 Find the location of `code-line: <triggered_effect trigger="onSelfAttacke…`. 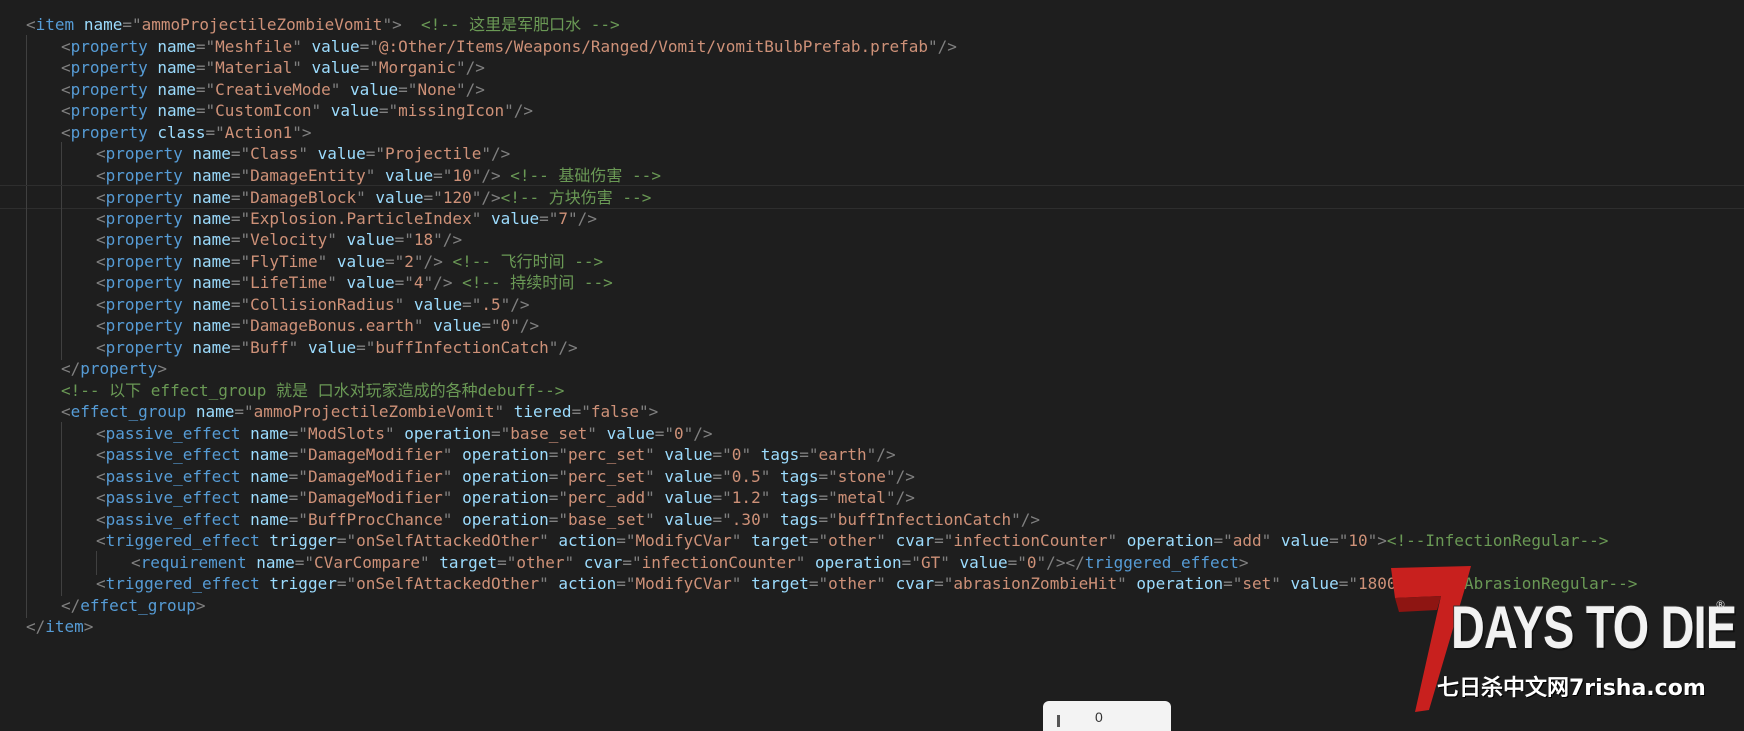

code-line: <triggered_effect trigger="onSelfAttacke… is located at coordinates (872, 541).